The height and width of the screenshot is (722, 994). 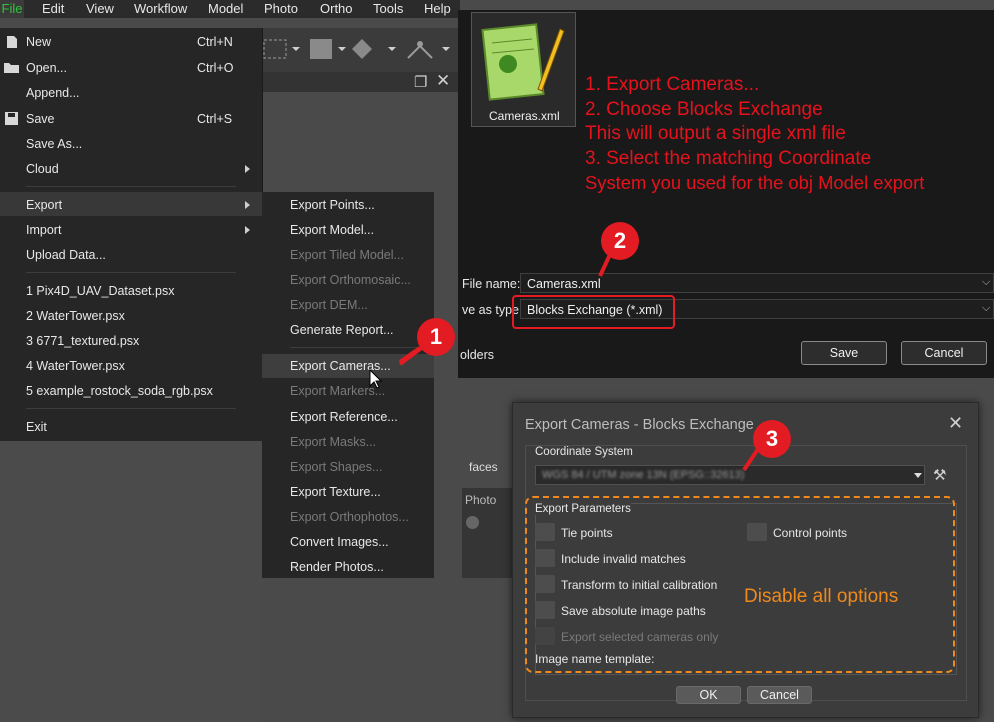 I want to click on annotation-arrows, so click(x=565, y=359).